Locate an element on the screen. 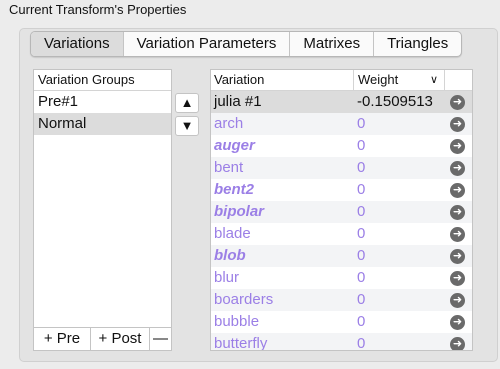 This screenshot has width=500, height=369. list-item: Normal is located at coordinates (102, 124).